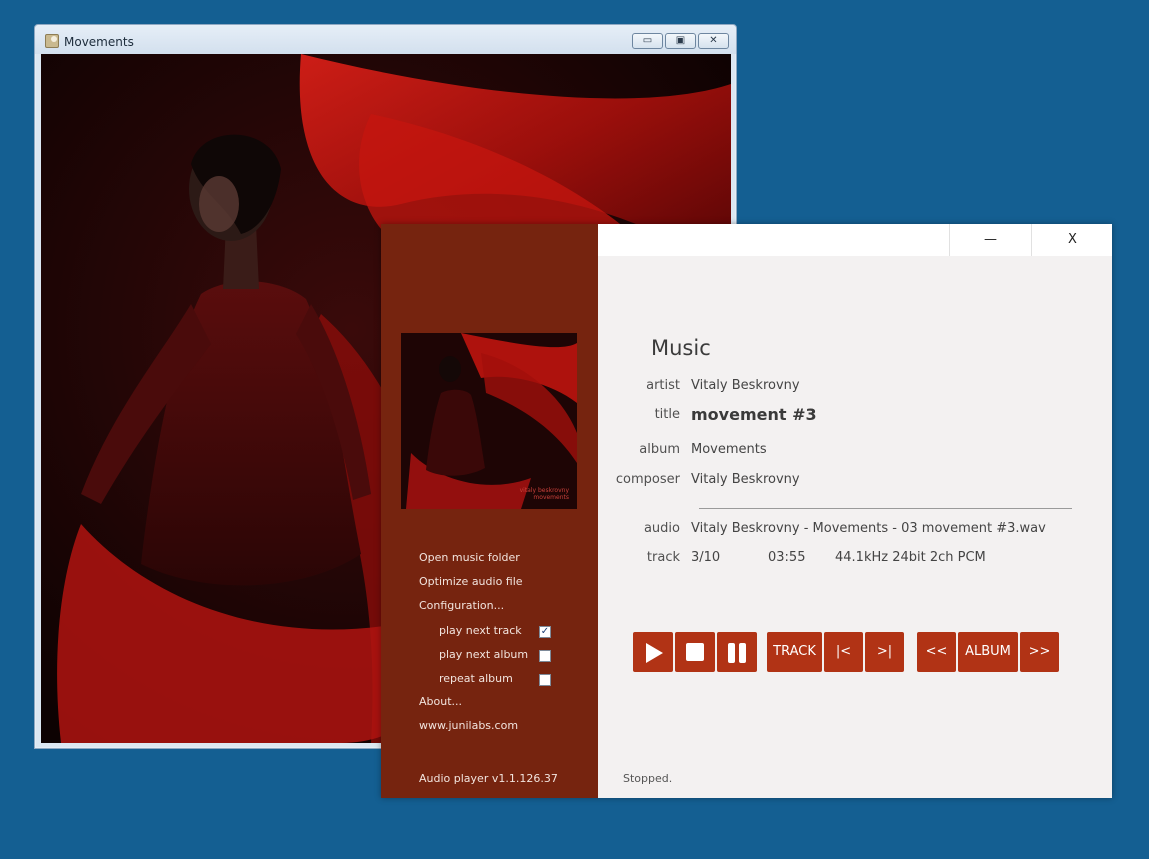 Image resolution: width=1149 pixels, height=859 pixels. What do you see at coordinates (663, 557) in the screenshot?
I see `track-label: track` at bounding box center [663, 557].